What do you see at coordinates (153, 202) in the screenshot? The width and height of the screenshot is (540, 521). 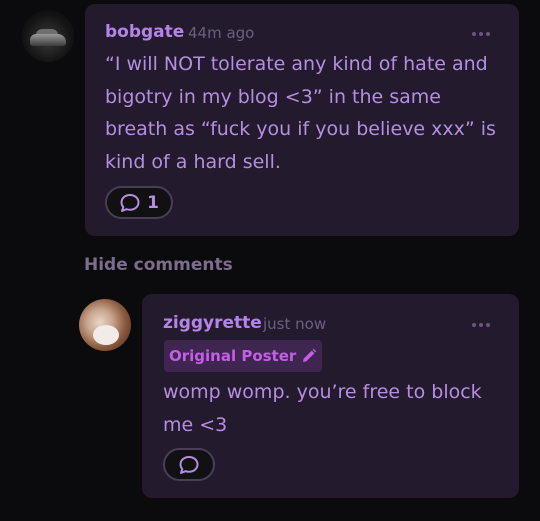 I see `reply-count: 1` at bounding box center [153, 202].